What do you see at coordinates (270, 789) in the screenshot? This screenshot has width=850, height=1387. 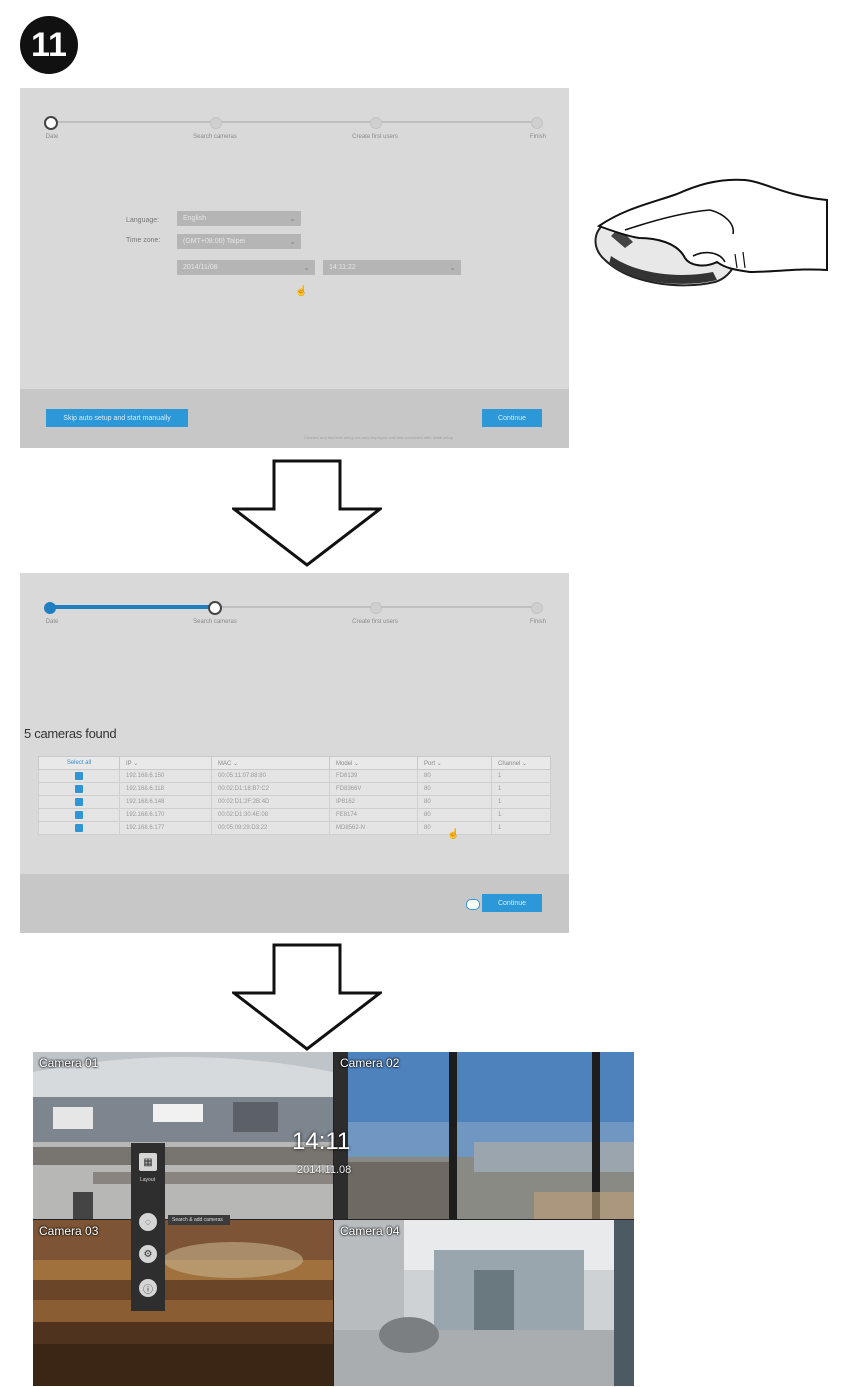 I see `cell-mac: 00:02:D1:18:B7:C2` at bounding box center [270, 789].